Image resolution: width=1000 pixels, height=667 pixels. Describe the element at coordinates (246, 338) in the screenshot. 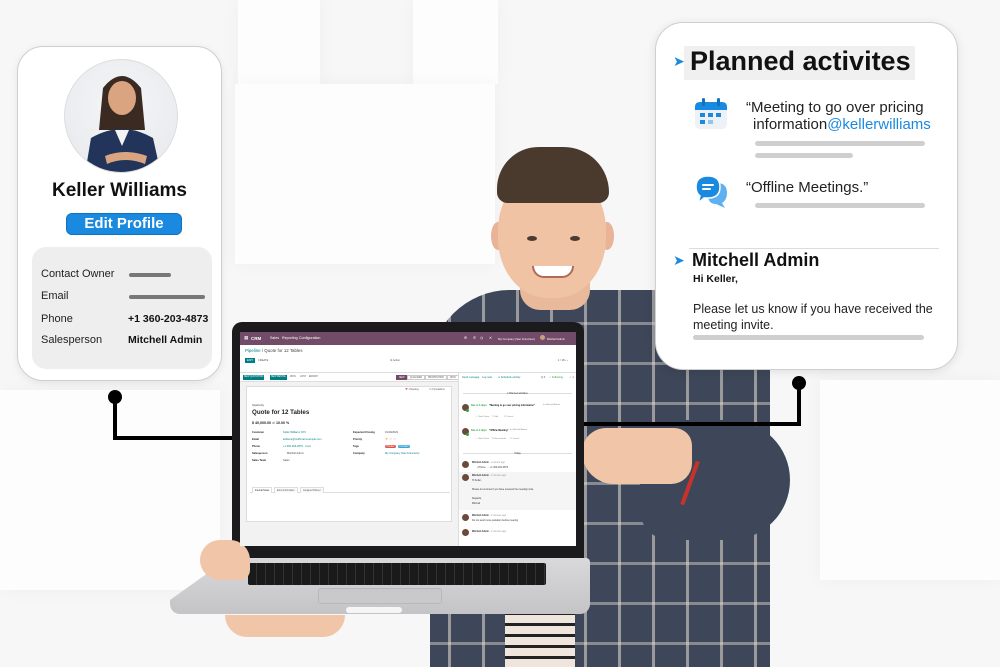

I see `apps-menu-icon: ▦` at that location.